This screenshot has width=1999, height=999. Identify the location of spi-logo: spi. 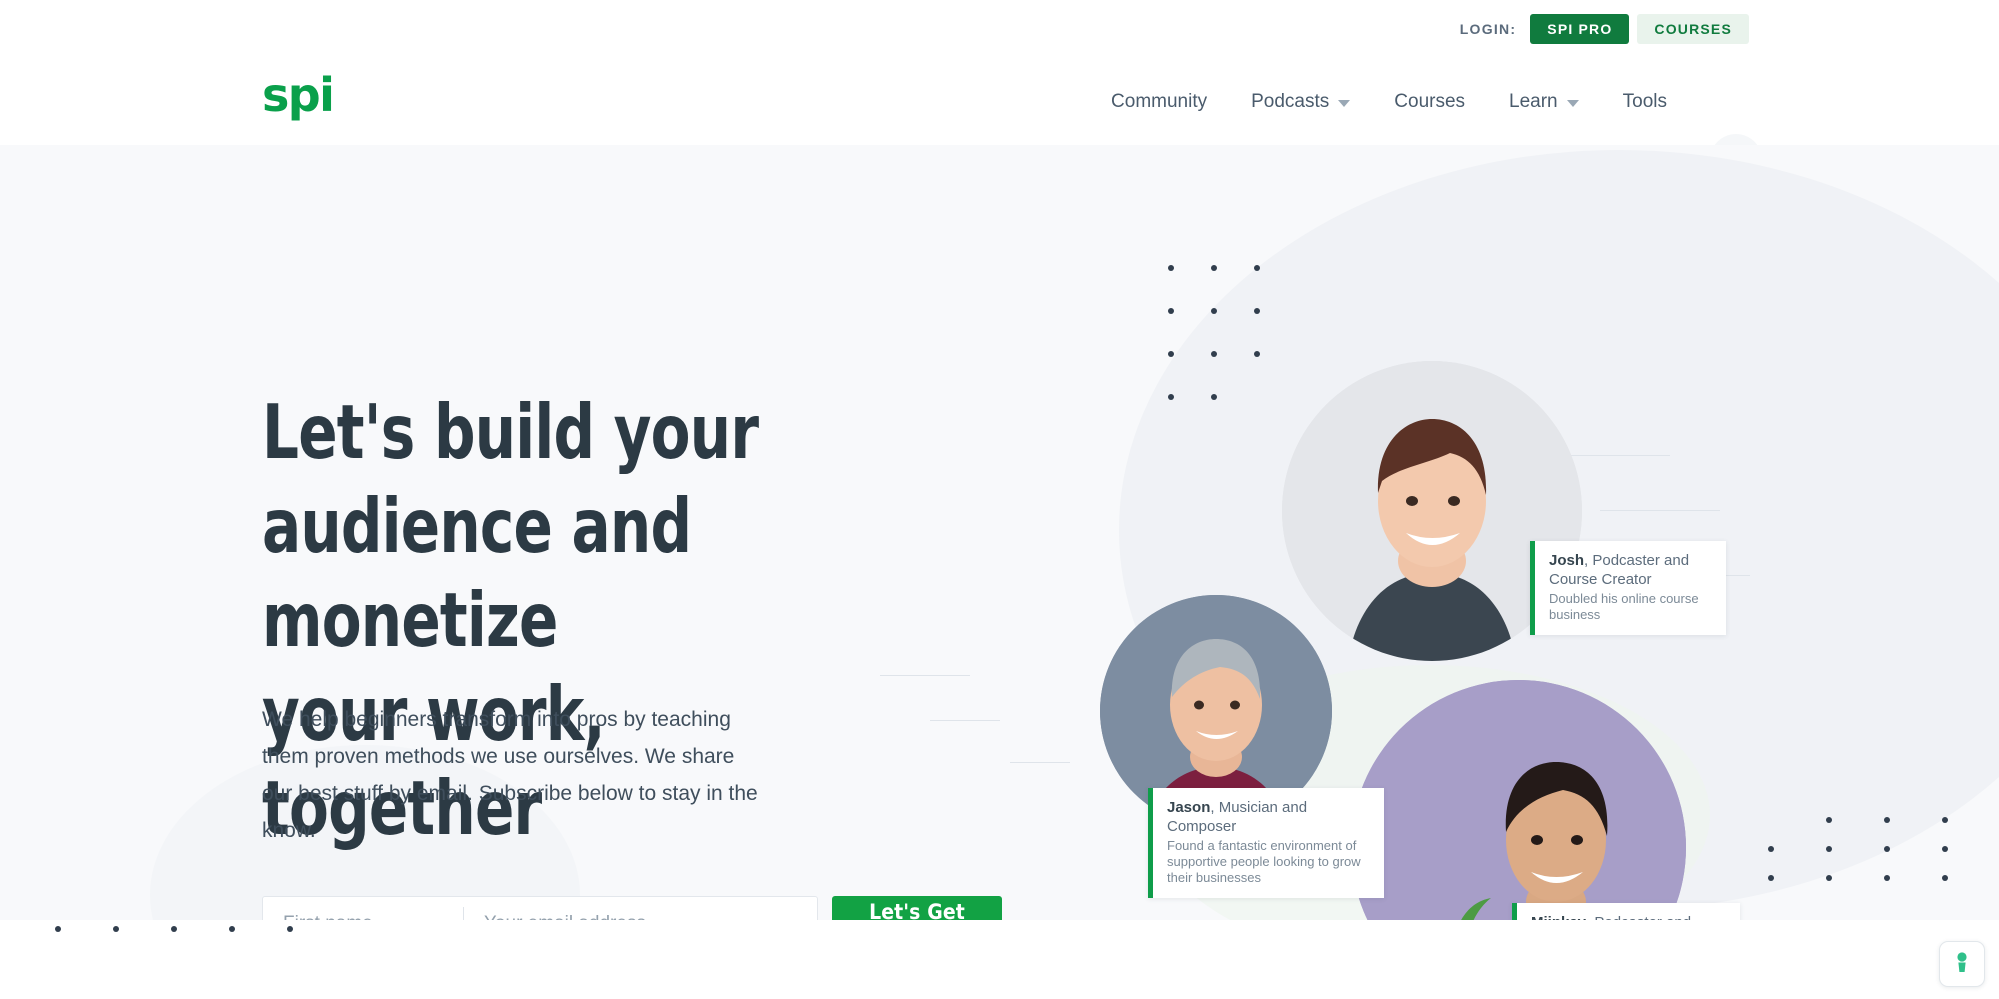
(298, 95).